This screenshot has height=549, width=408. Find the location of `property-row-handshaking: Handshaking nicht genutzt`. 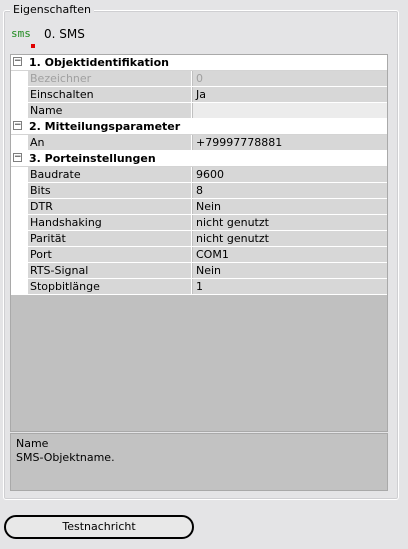

property-row-handshaking: Handshaking nicht genutzt is located at coordinates (199, 223).